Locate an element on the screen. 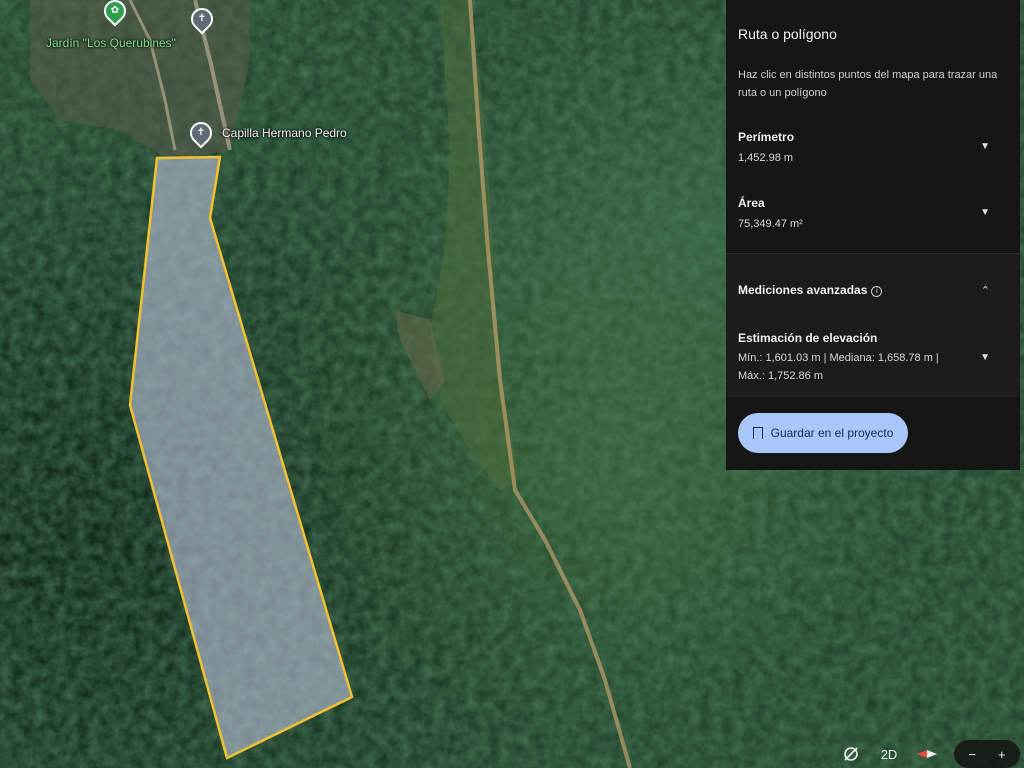  compass-icon is located at coordinates (927, 754).